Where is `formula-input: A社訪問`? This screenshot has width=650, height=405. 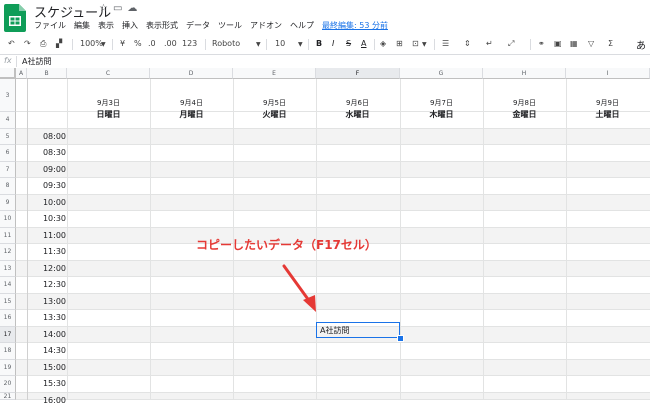
formula-input: A社訪問 is located at coordinates (36, 61).